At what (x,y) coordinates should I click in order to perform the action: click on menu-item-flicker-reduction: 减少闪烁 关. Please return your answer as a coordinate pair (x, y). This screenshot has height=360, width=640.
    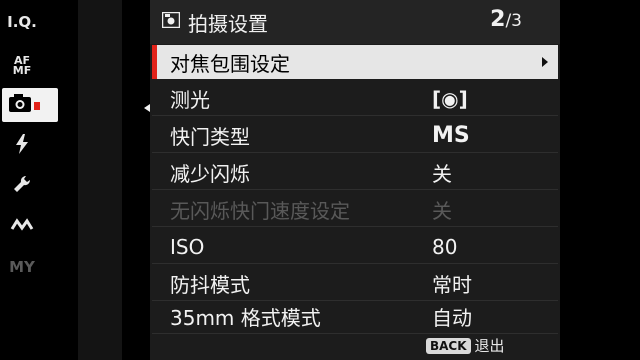
    Looking at the image, I should click on (355, 173).